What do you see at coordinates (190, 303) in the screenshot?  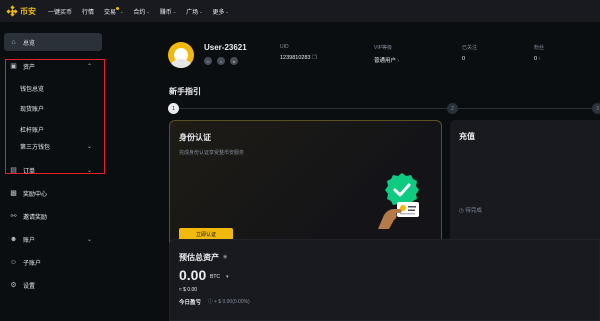 I see `pnl-label: 今日盈亏` at bounding box center [190, 303].